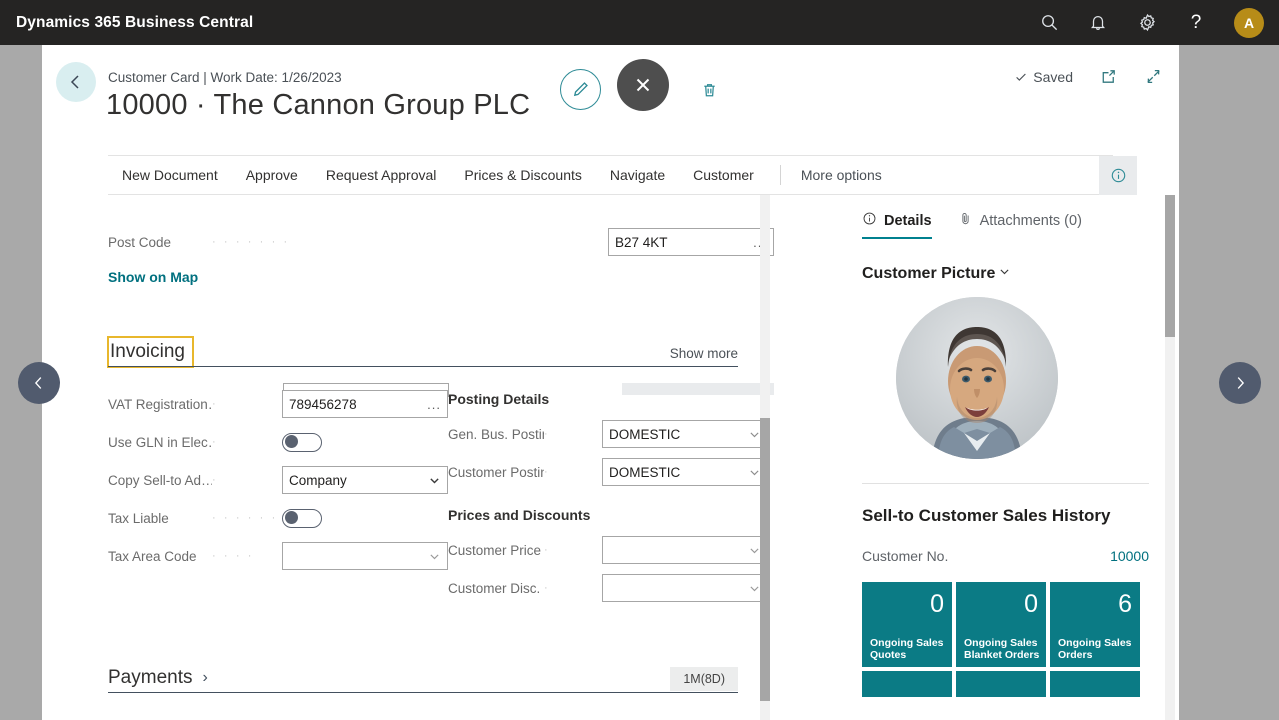 This screenshot has height=720, width=1279. I want to click on app-header-actions: ? A, so click(1151, 22).